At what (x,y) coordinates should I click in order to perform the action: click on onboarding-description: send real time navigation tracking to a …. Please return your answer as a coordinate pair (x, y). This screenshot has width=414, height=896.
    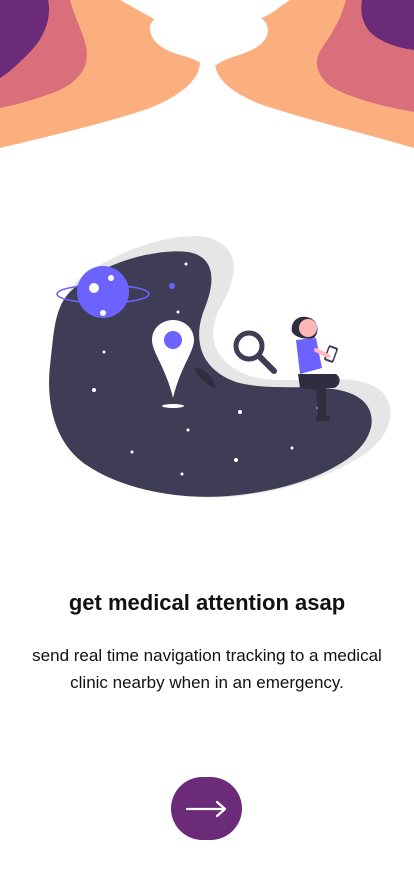
    Looking at the image, I should click on (207, 669).